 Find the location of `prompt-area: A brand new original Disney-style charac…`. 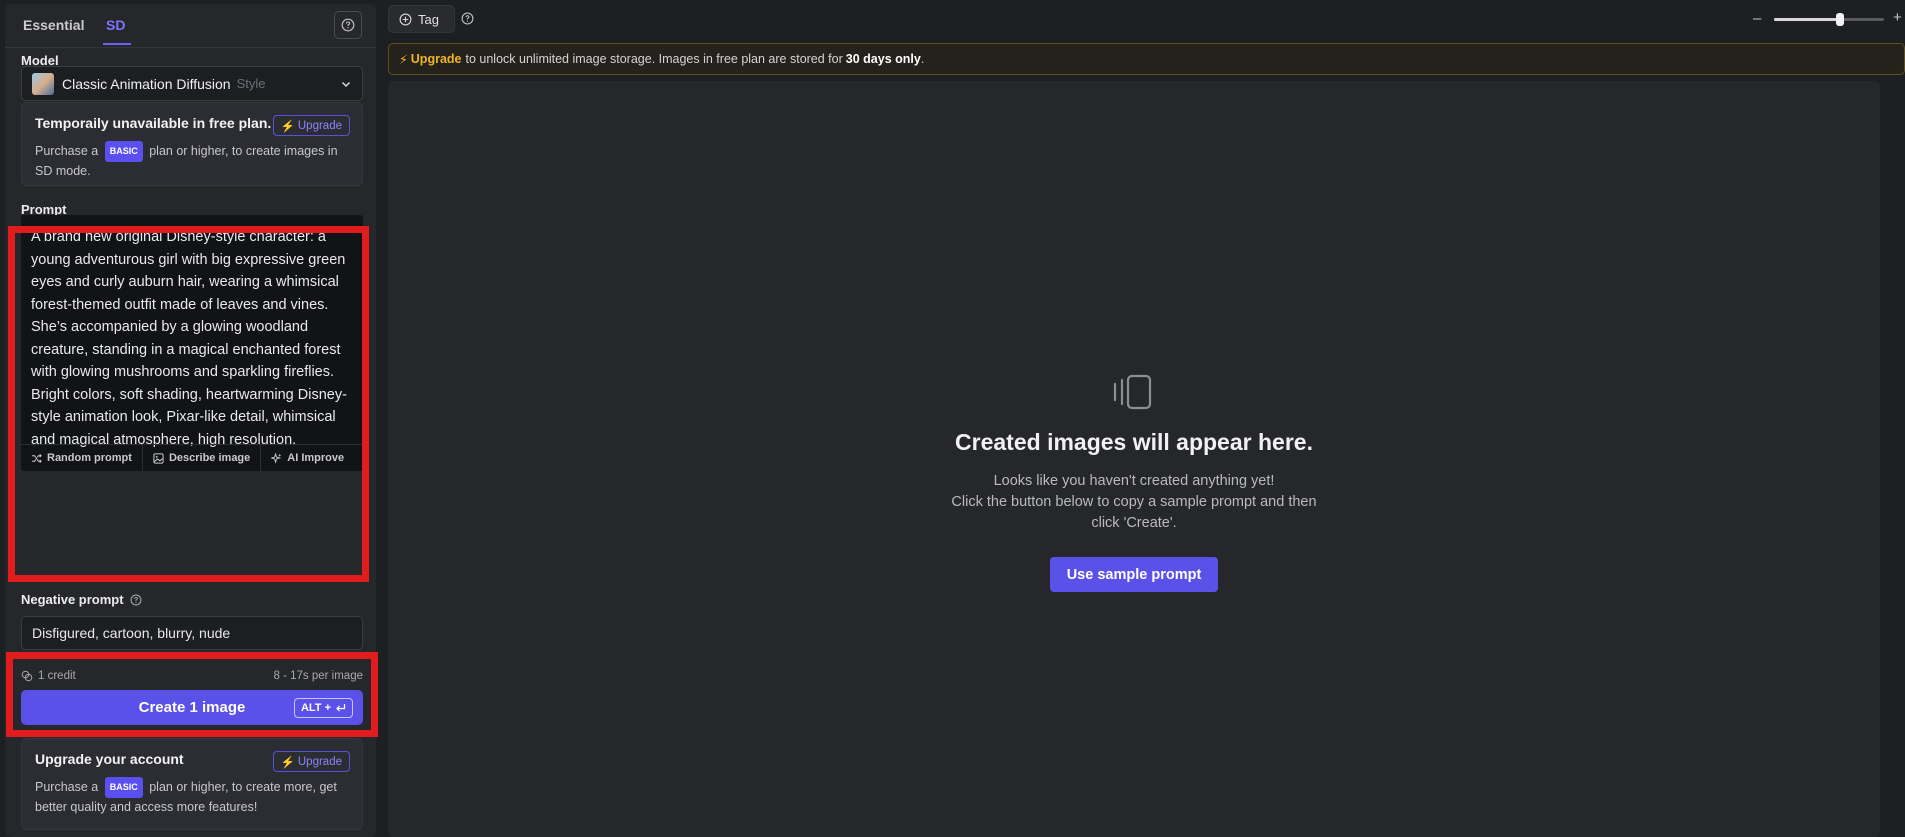

prompt-area: A brand new original Disney-style charac… is located at coordinates (192, 343).